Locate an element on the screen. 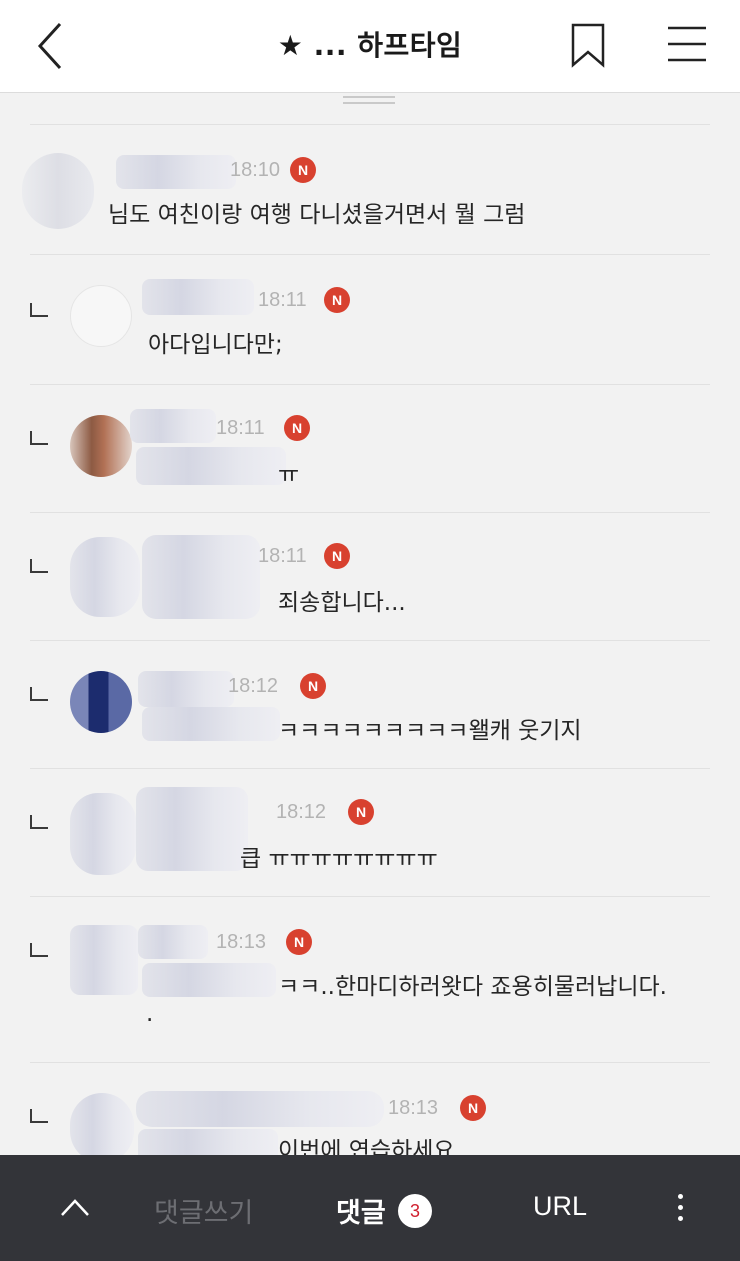  scroll-up-button is located at coordinates (75, 1207).